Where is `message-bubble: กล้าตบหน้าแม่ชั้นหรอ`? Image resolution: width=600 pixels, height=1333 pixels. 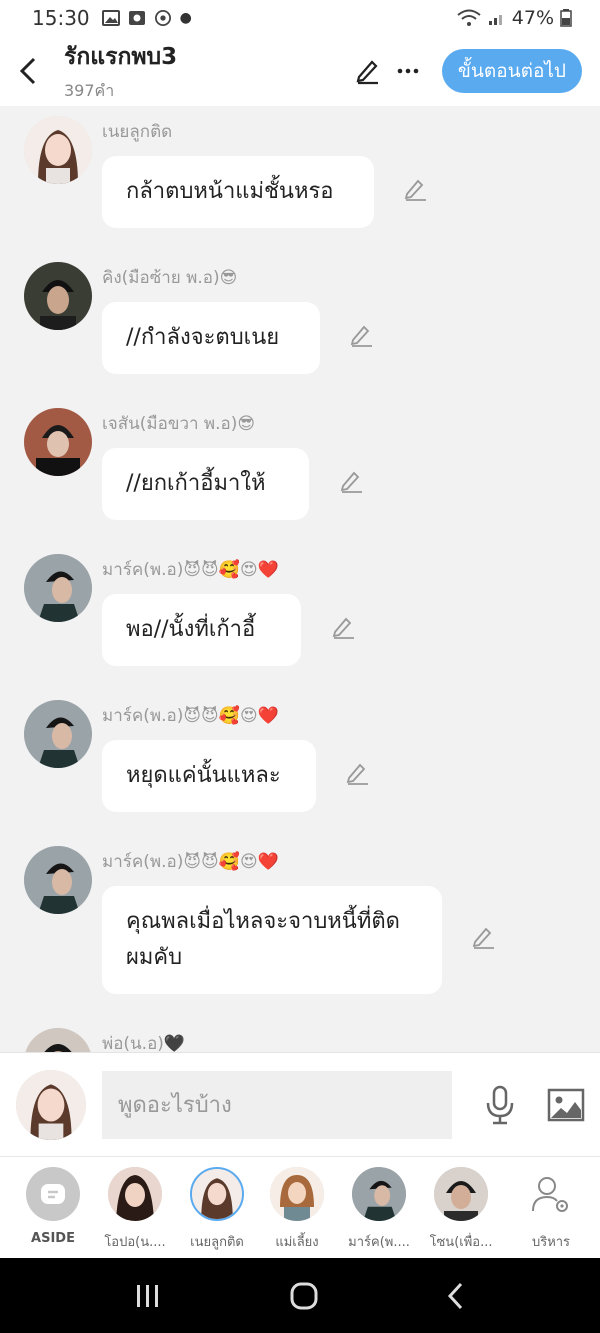
message-bubble: กล้าตบหน้าแม่ชั้นหรอ is located at coordinates (238, 192).